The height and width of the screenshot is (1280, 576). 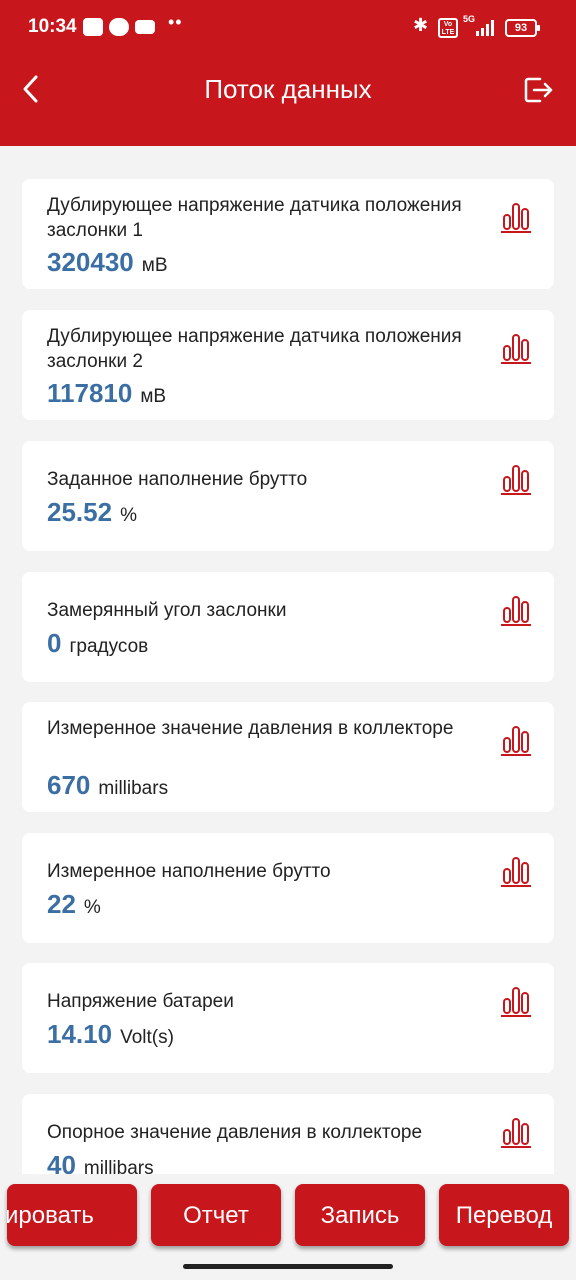 I want to click on status-bar: 10:34 •• ✱ Vo LTE 5G 93, so click(x=288, y=28).